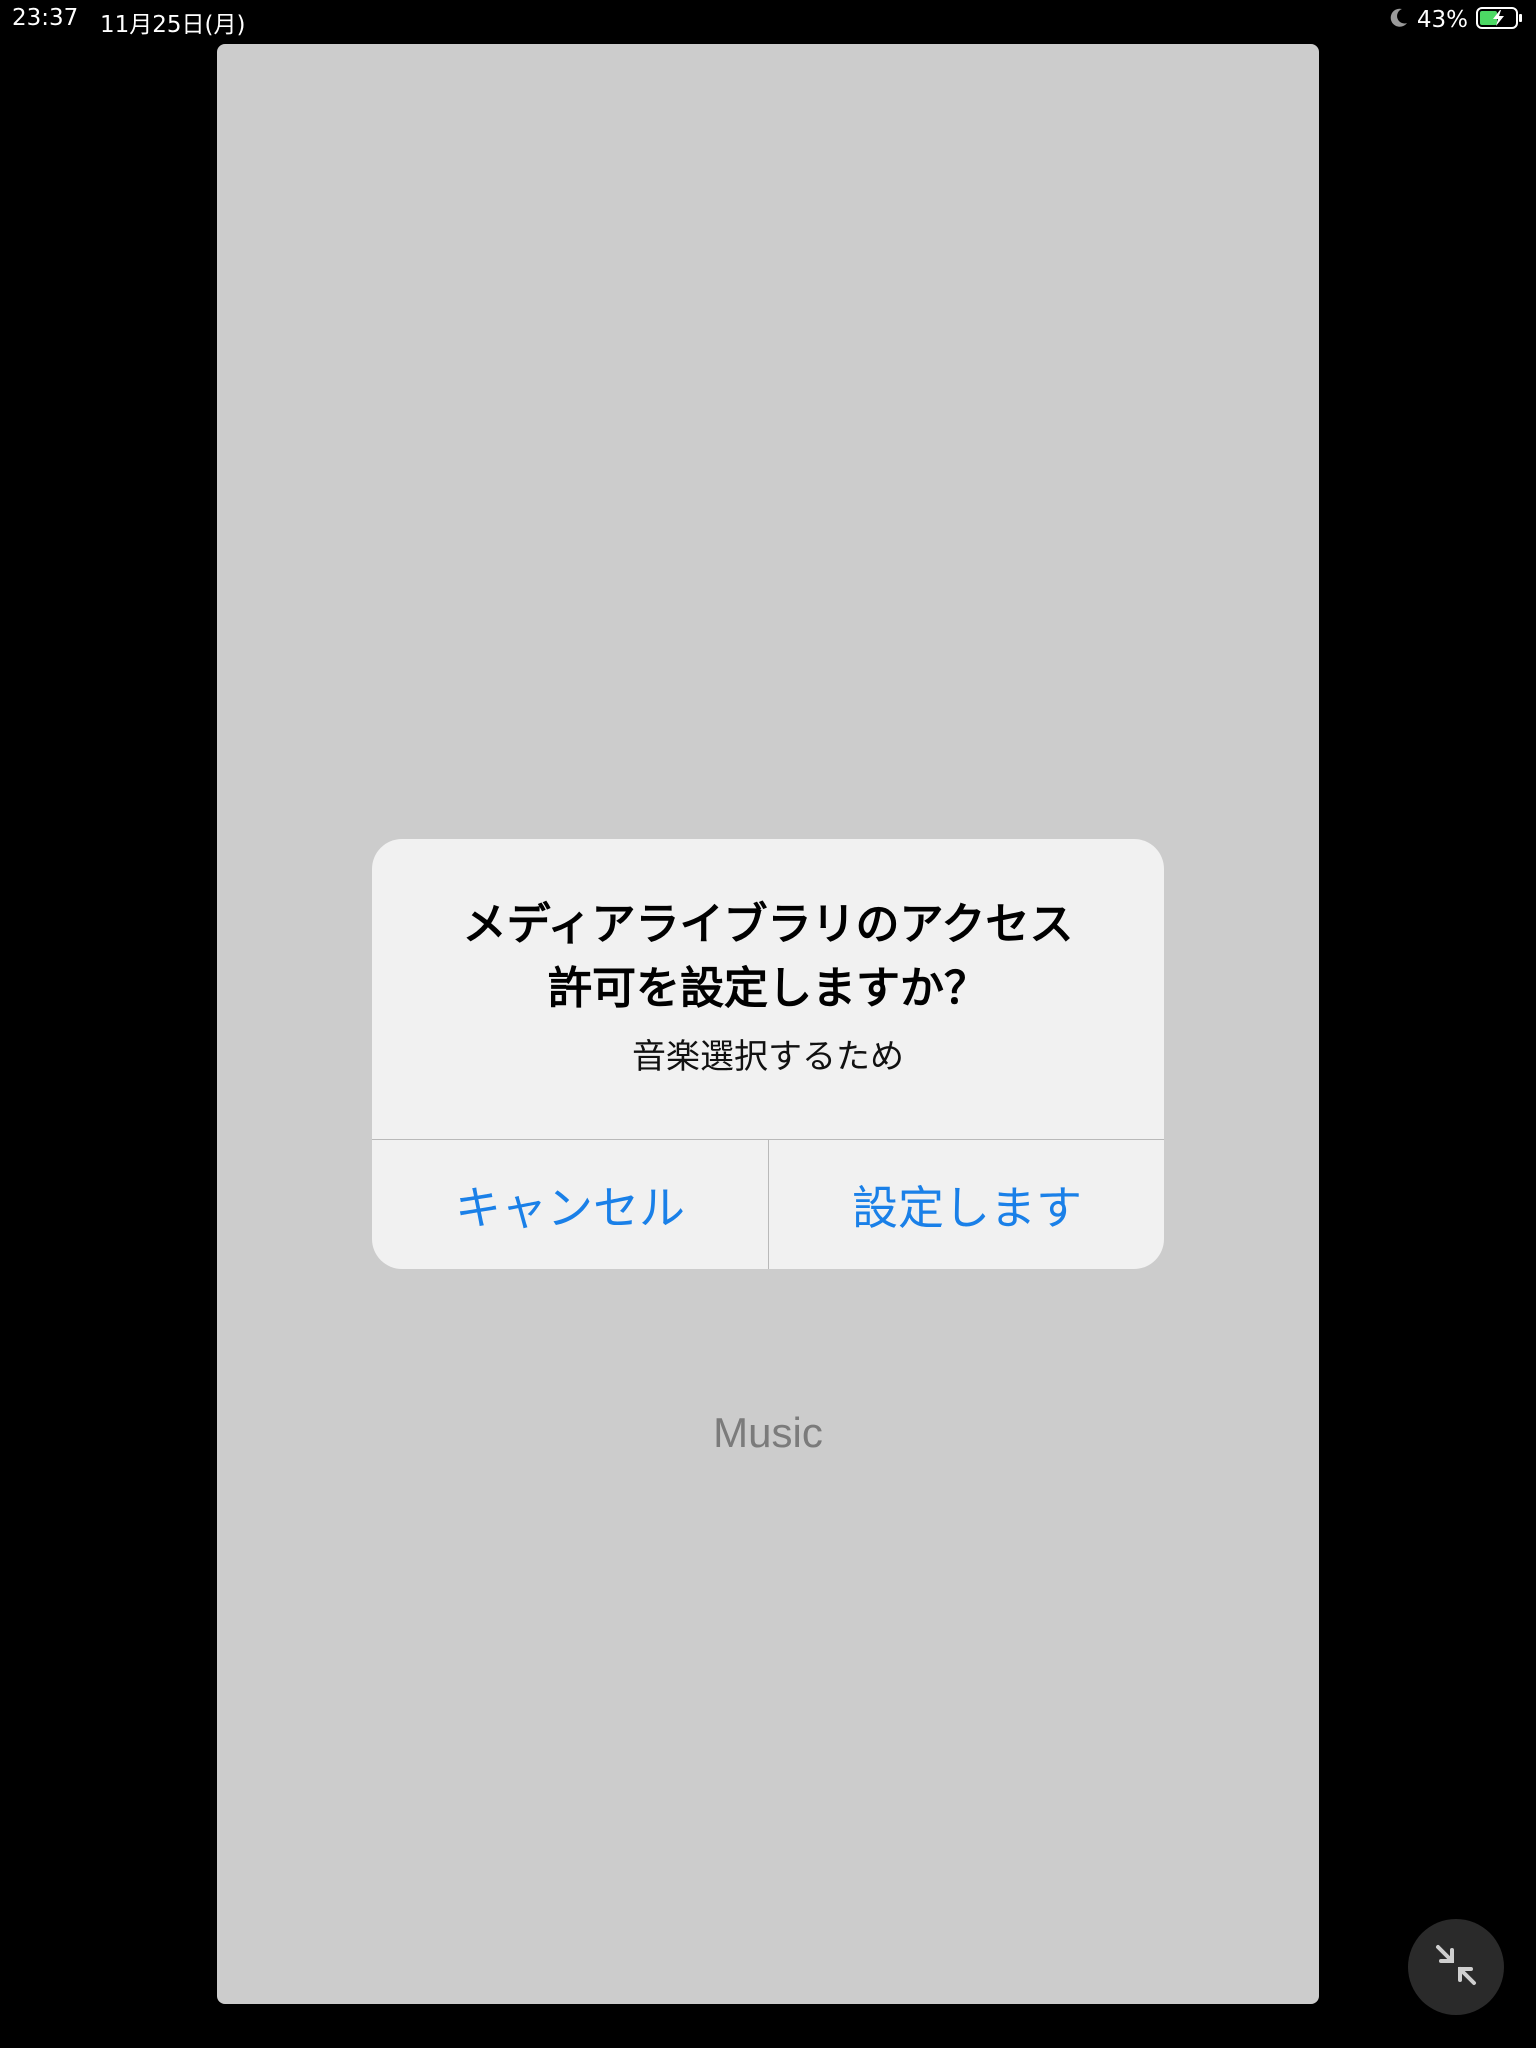  I want to click on status-date: 11月25日(月), so click(173, 25).